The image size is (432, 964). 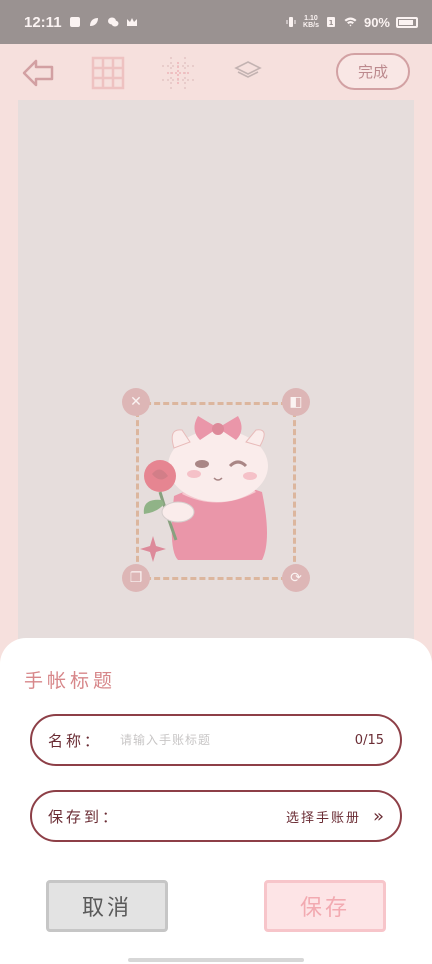 What do you see at coordinates (325, 906) in the screenshot?
I see `save-button: 保存` at bounding box center [325, 906].